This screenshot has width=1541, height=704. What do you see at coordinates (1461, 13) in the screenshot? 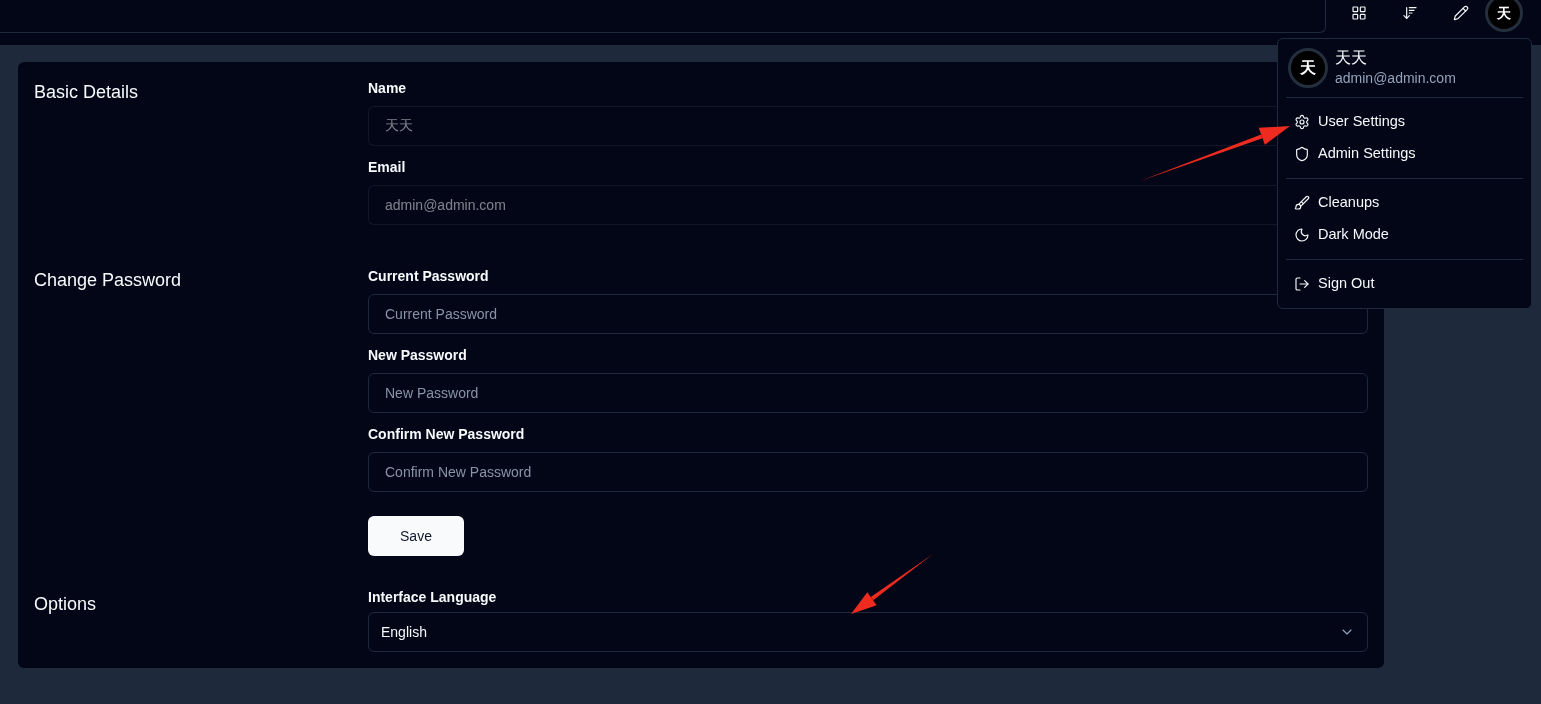
I see `pencil-icon` at bounding box center [1461, 13].